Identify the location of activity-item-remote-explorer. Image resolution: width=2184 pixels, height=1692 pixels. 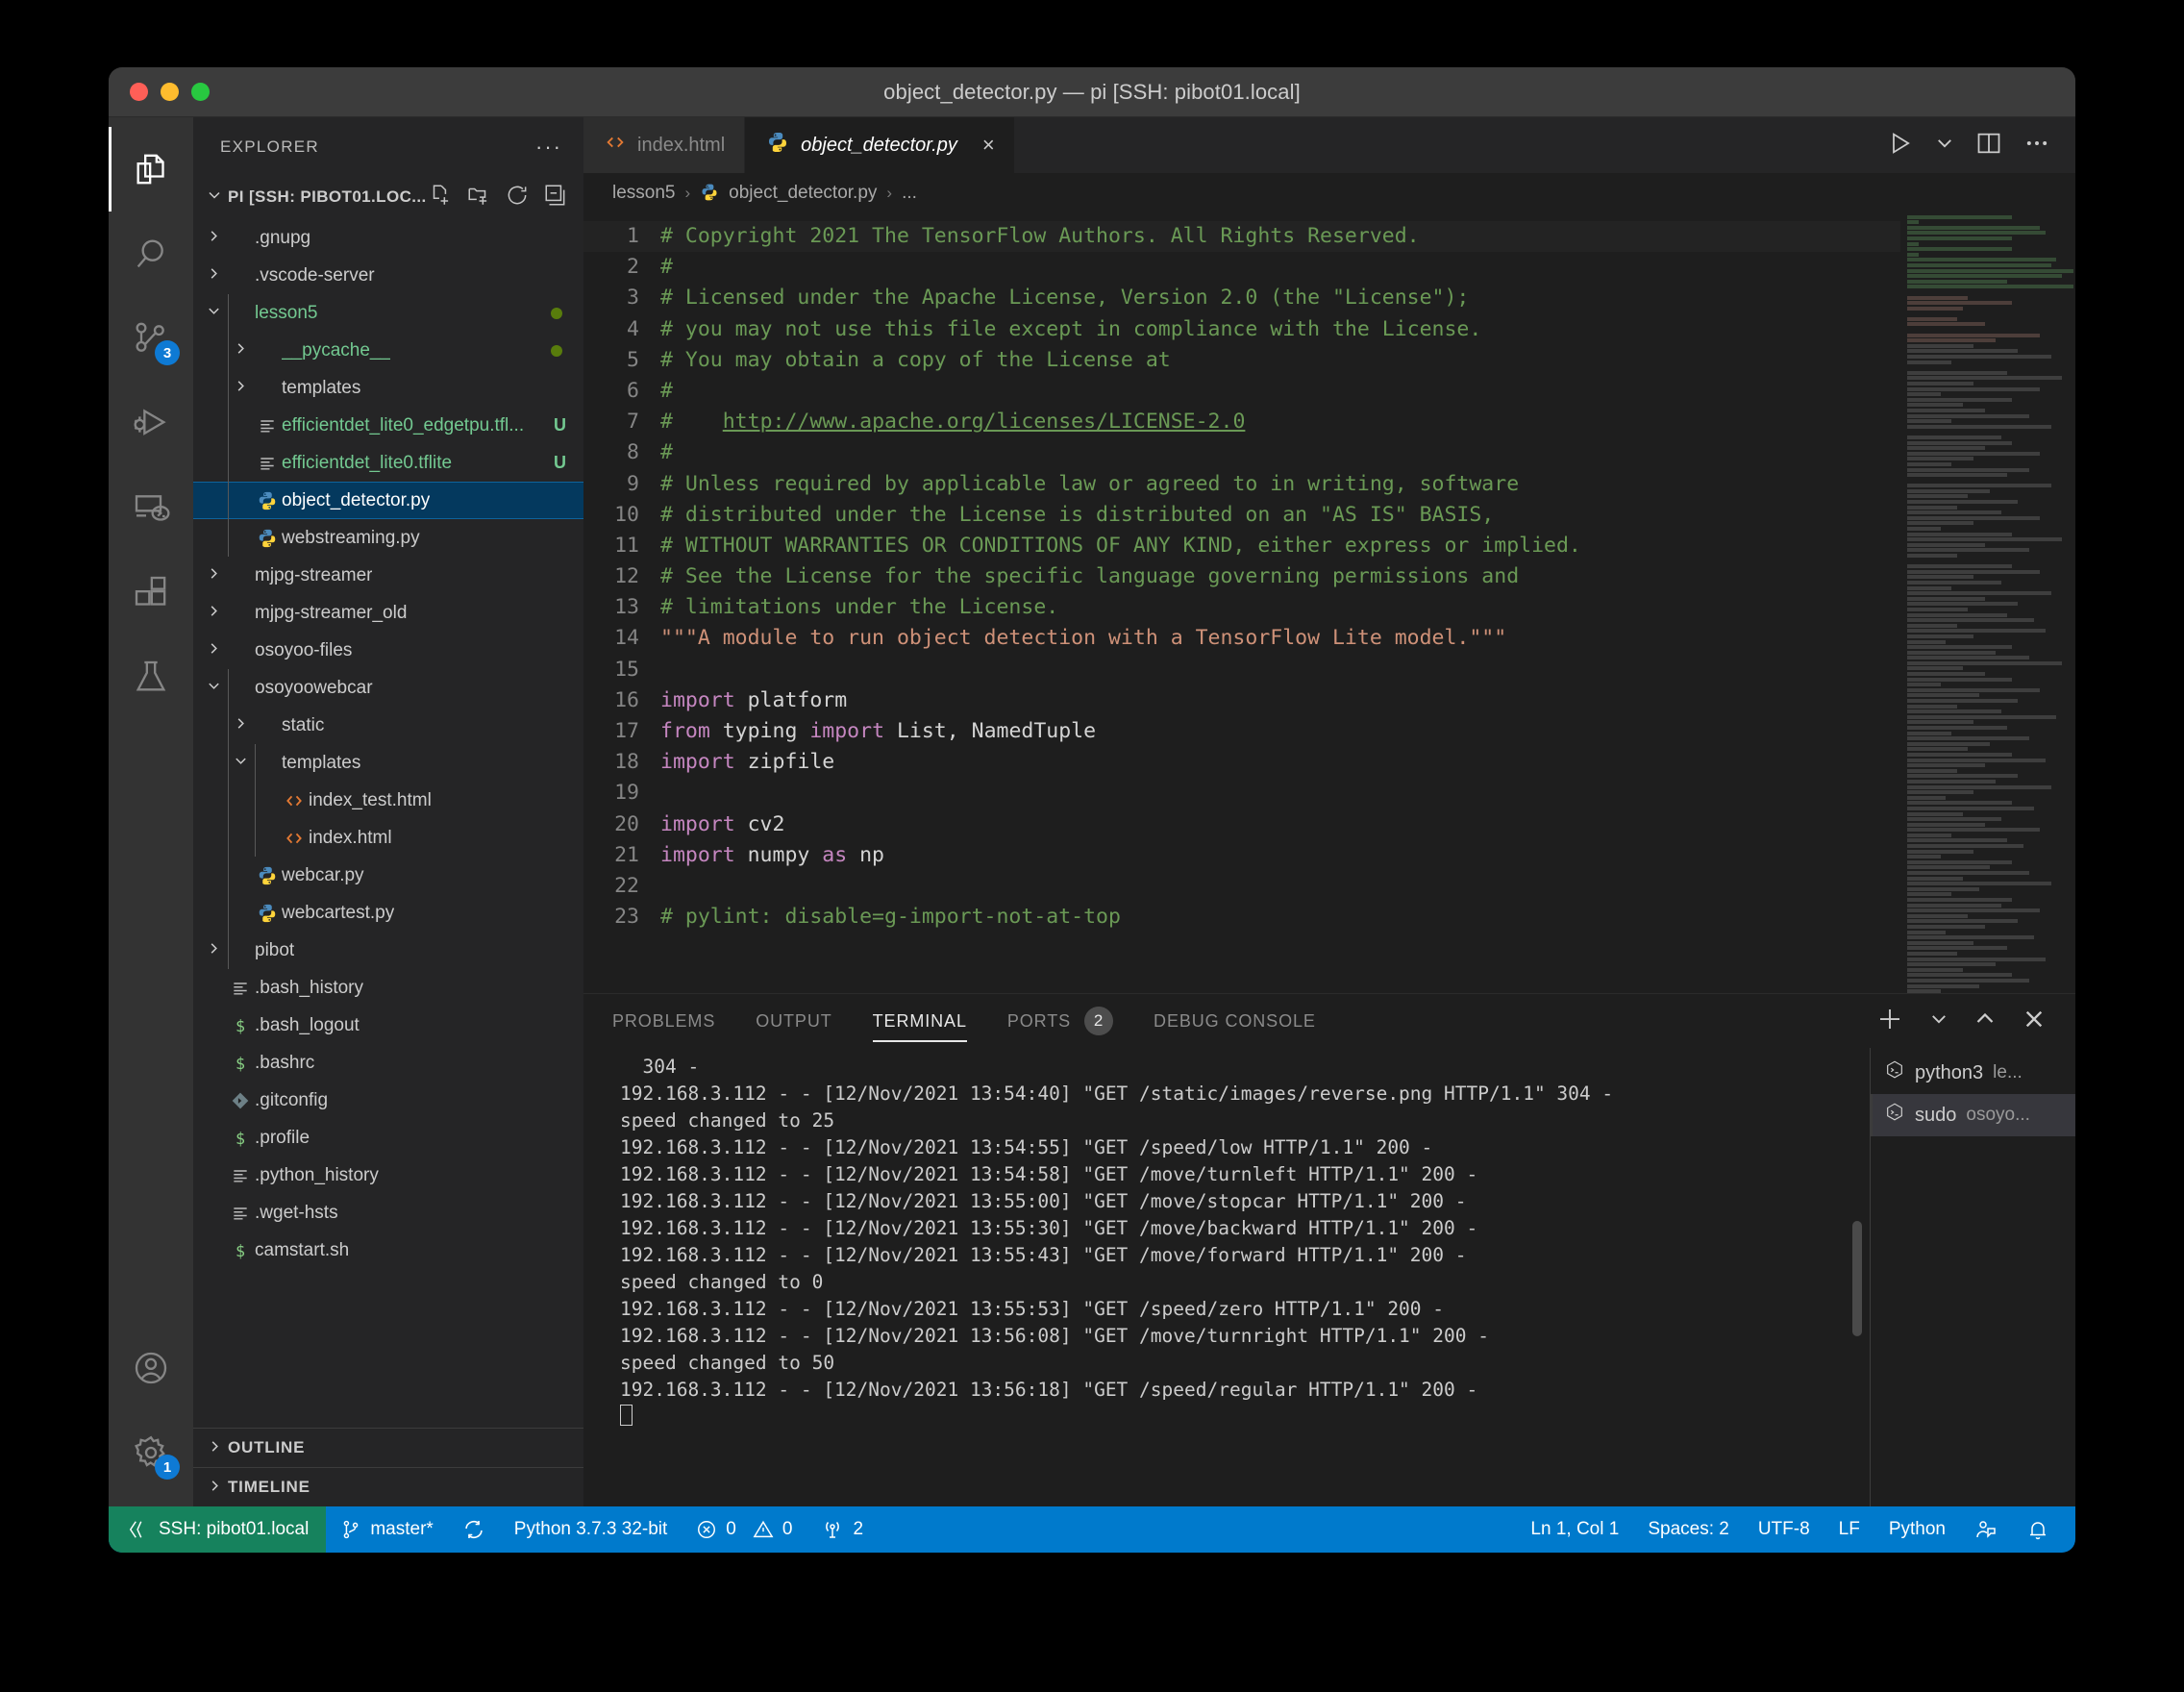
(151, 507).